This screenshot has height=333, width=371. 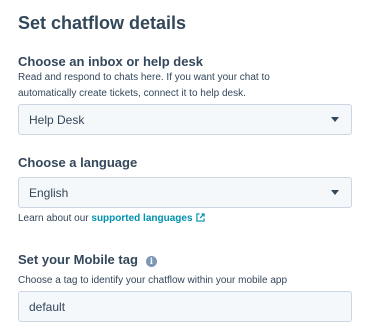 What do you see at coordinates (200, 220) in the screenshot?
I see `external-link-icon` at bounding box center [200, 220].